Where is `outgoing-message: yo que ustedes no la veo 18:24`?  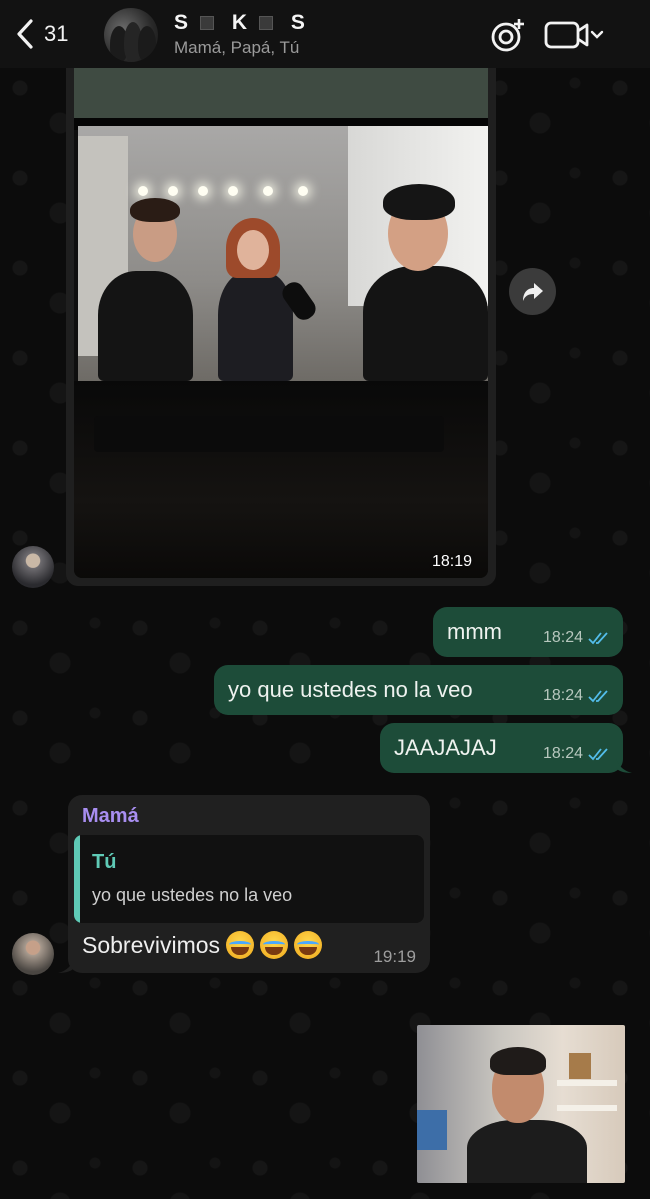 outgoing-message: yo que ustedes no la veo 18:24 is located at coordinates (418, 690).